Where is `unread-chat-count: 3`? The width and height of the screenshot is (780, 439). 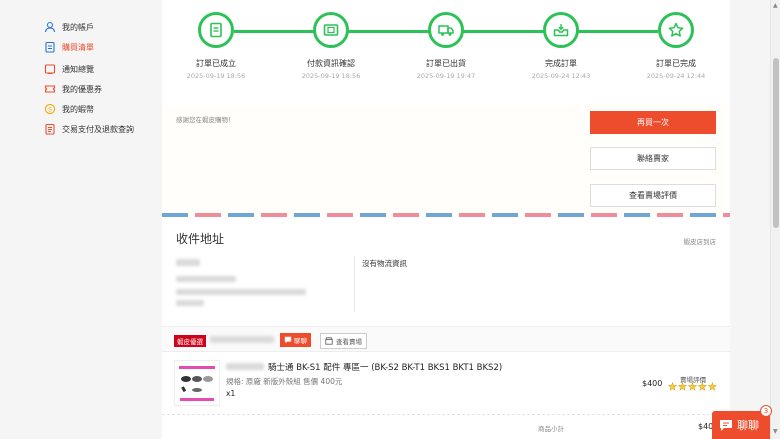
unread-chat-count: 3 is located at coordinates (766, 411).